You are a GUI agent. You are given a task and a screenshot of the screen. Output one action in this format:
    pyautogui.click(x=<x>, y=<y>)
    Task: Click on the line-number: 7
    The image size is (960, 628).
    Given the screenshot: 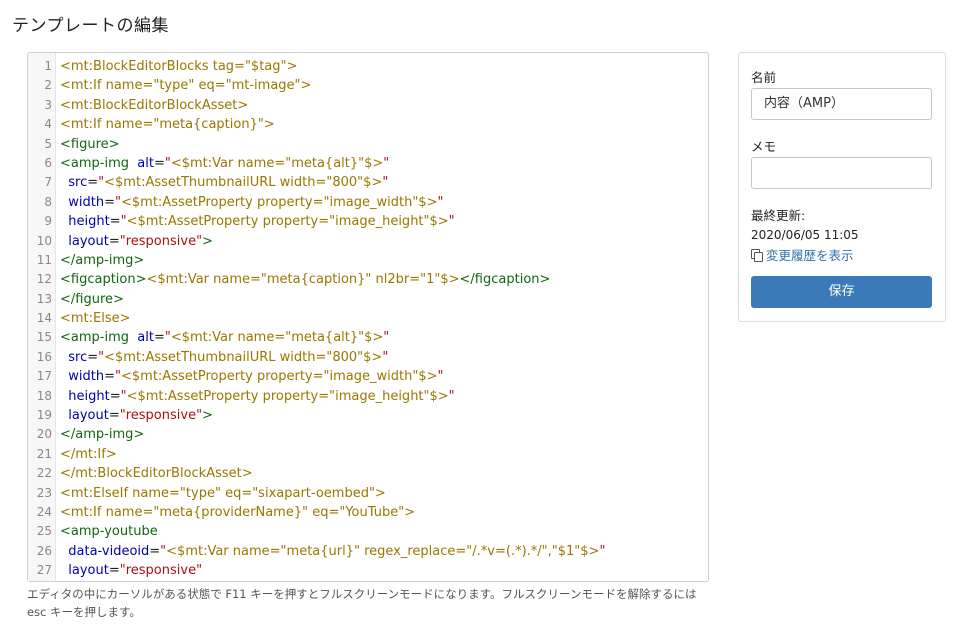 What is the action you would take?
    pyautogui.click(x=48, y=182)
    